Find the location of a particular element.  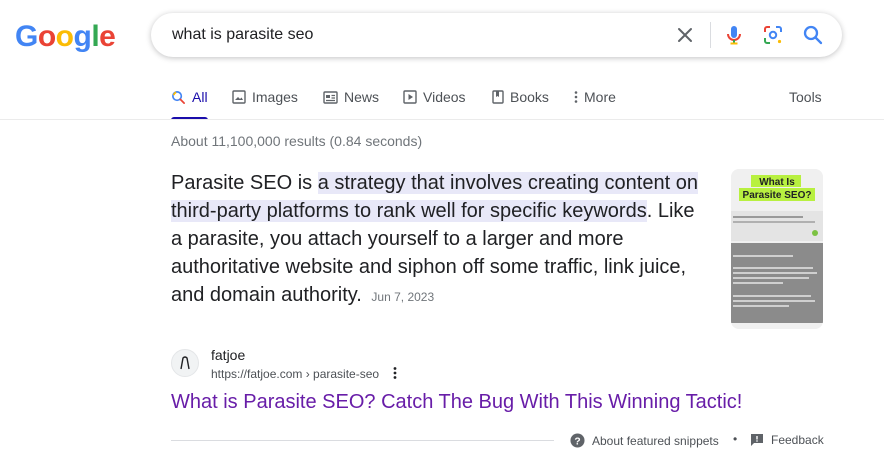

about-label: About featured snippets is located at coordinates (655, 440).